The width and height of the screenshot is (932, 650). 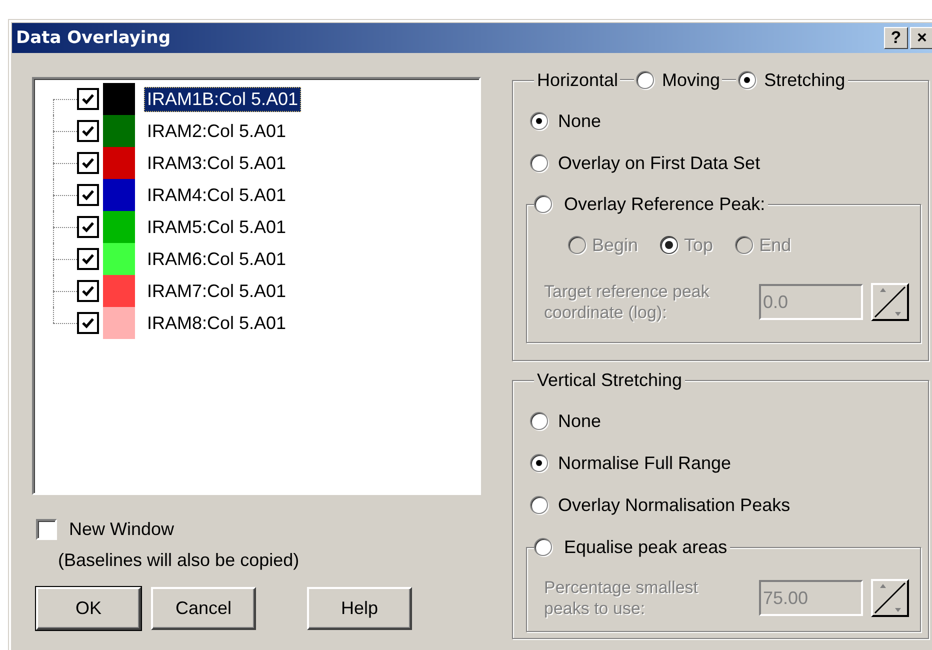 What do you see at coordinates (93, 38) in the screenshot?
I see `window-title: Data Overlaying` at bounding box center [93, 38].